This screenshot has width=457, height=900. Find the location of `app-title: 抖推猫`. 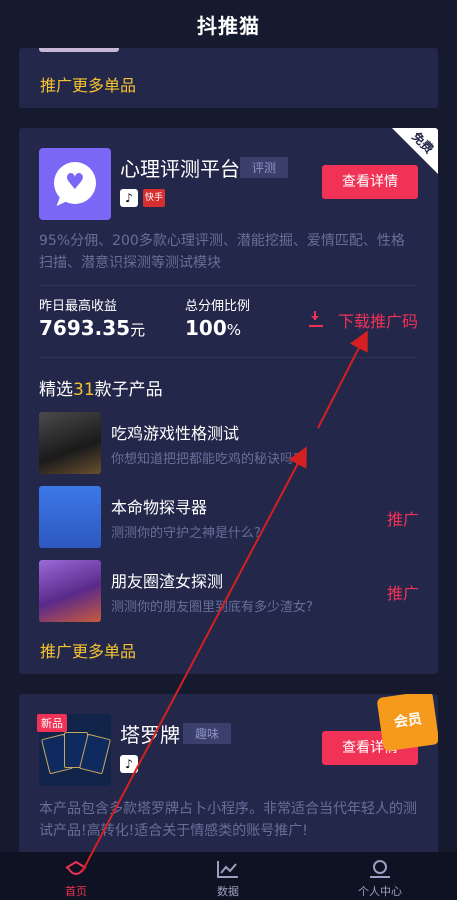

app-title: 抖推猫 is located at coordinates (228, 26).